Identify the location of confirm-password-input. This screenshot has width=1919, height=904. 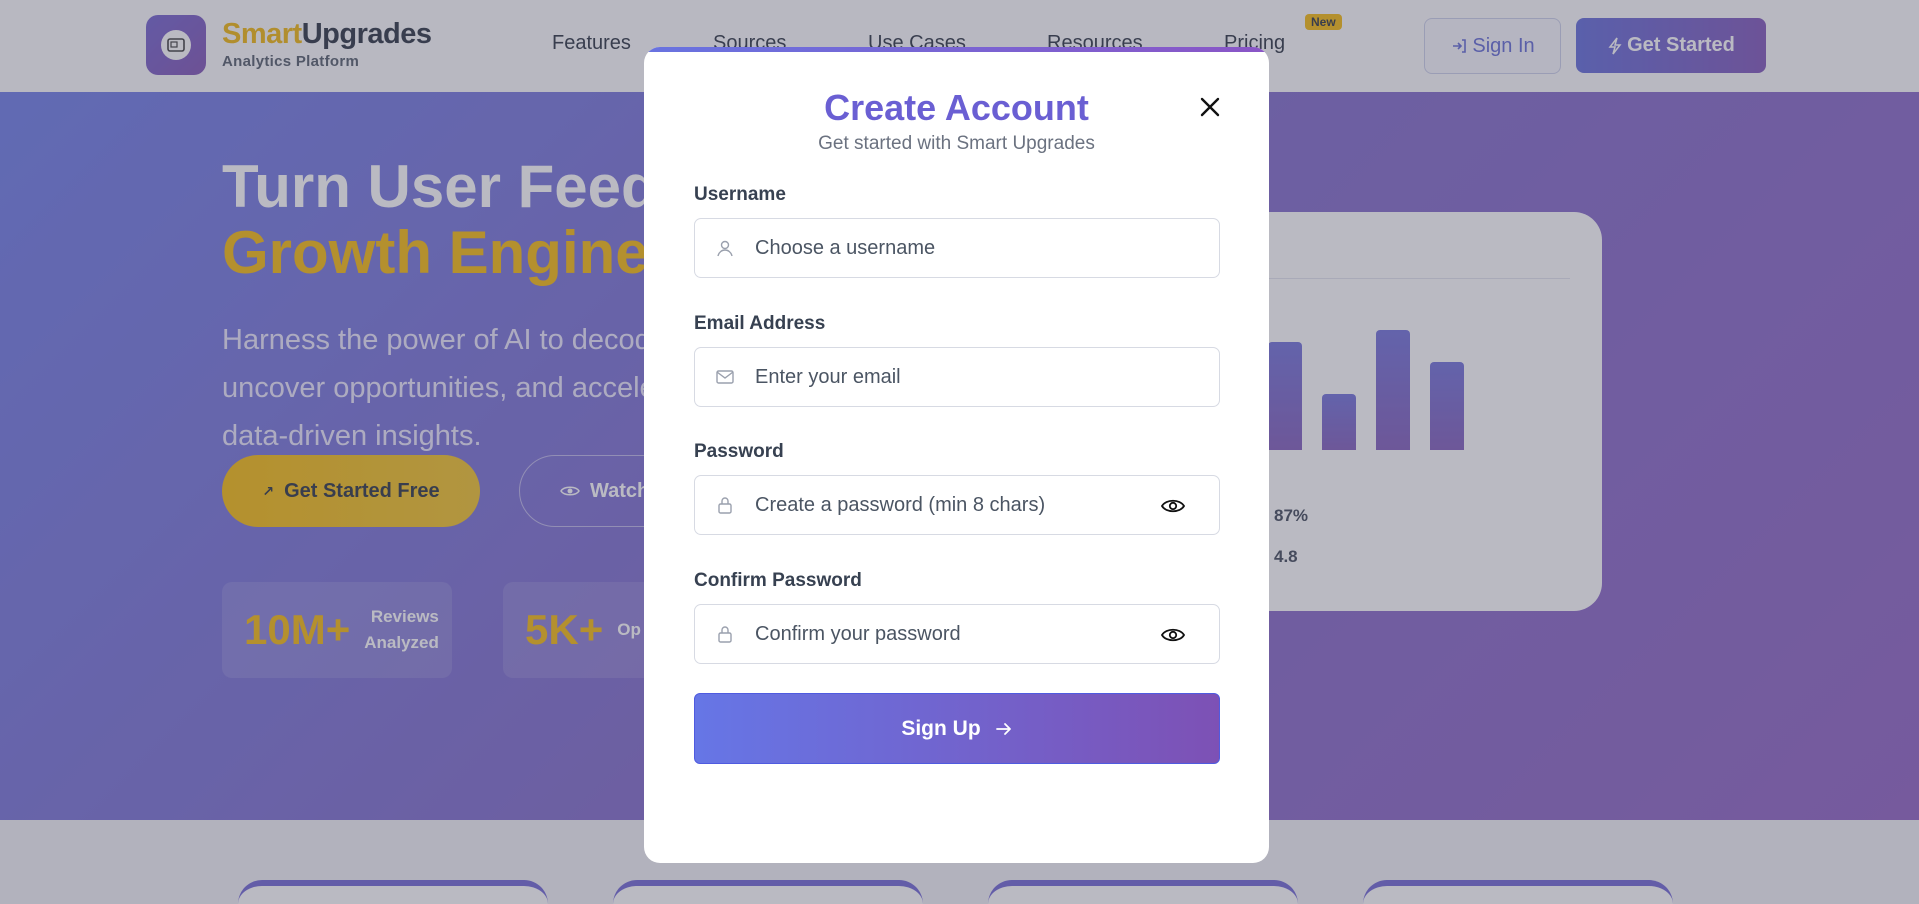
(955, 634).